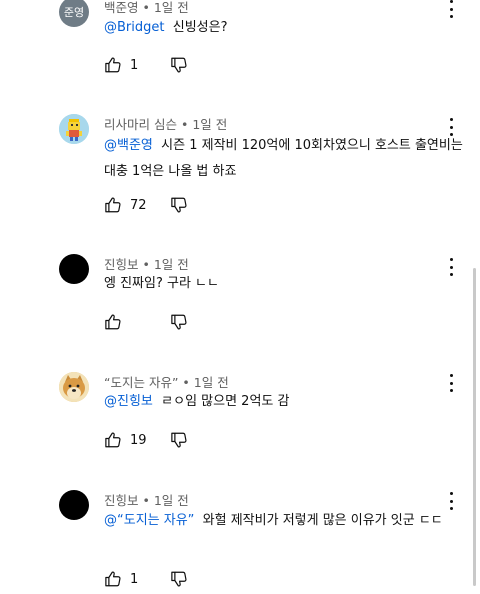 The image size is (480, 594). I want to click on comment-text: 엥 진짜임? 구라 ㄴㄴ, so click(161, 283).